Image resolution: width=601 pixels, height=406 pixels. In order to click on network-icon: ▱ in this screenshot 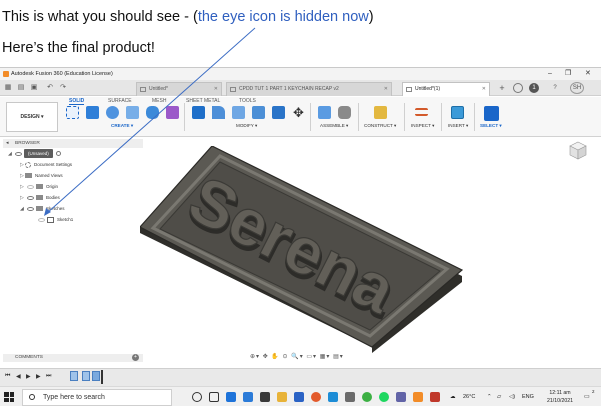, I will do `click(499, 396)`.